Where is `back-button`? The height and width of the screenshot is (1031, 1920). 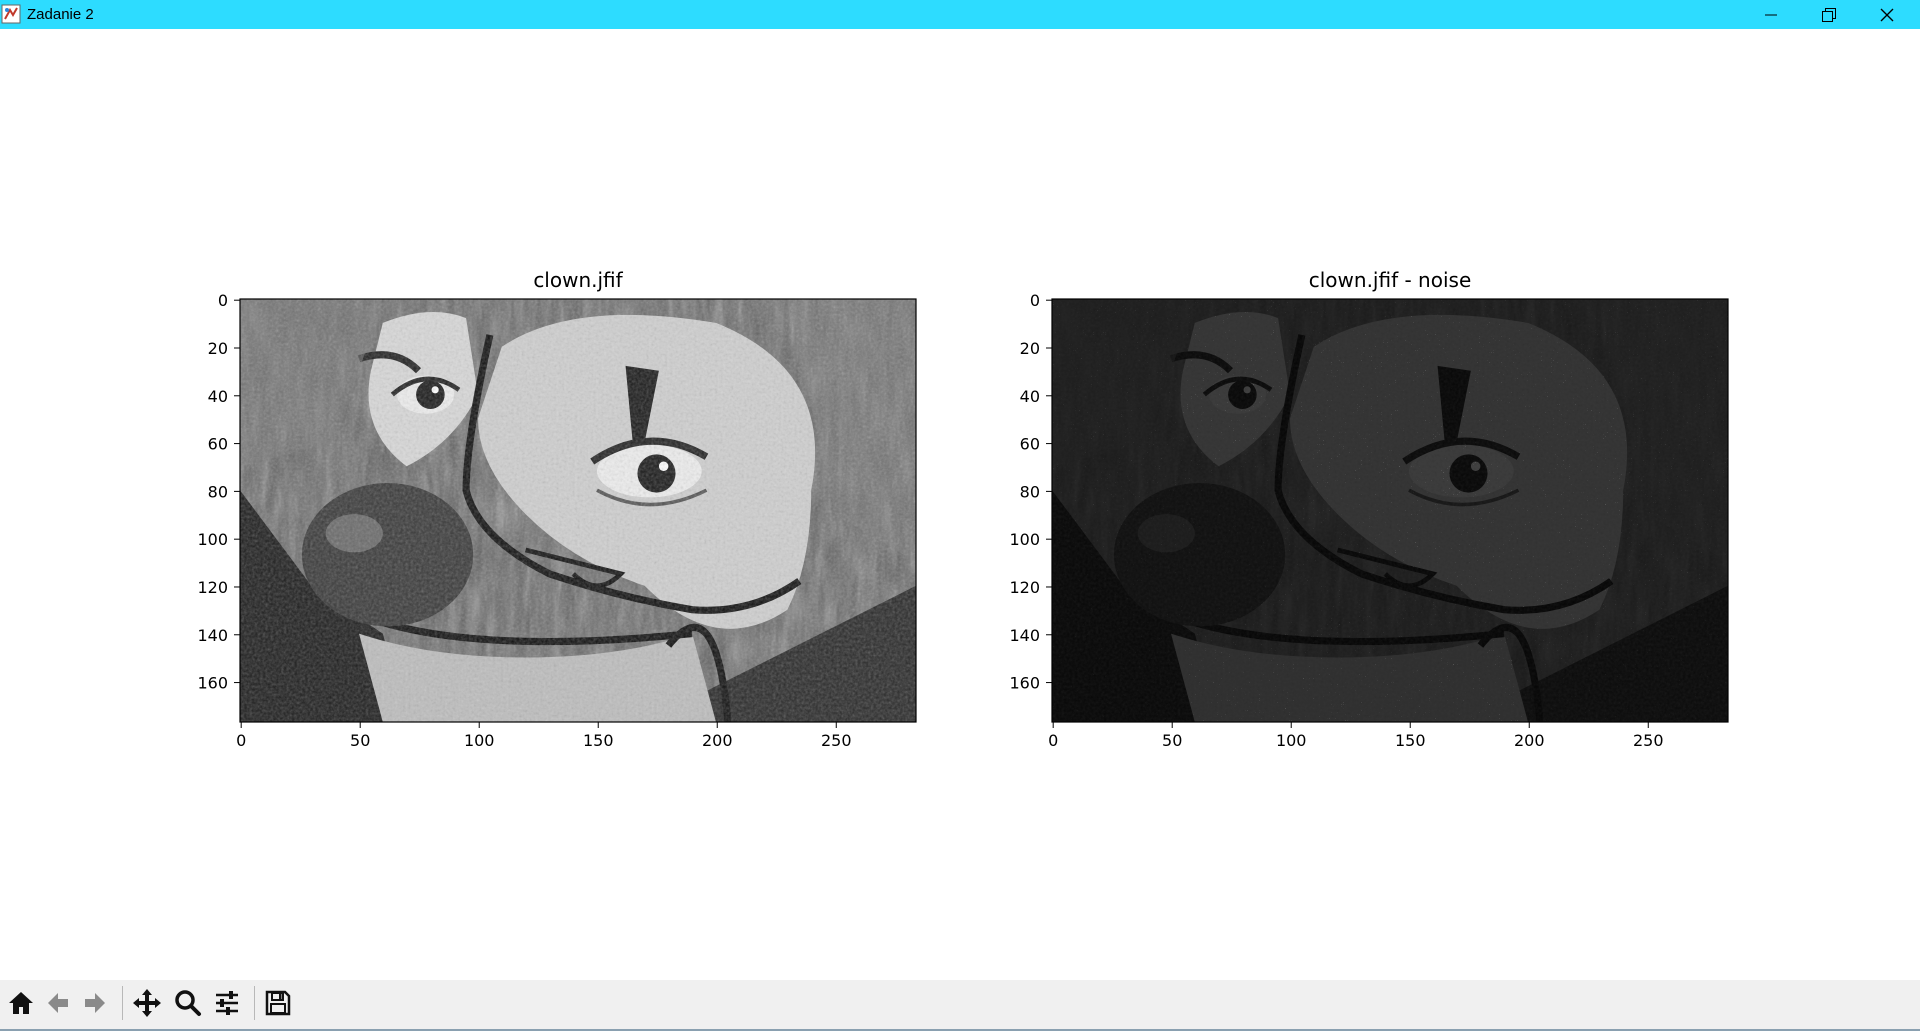 back-button is located at coordinates (58, 1003).